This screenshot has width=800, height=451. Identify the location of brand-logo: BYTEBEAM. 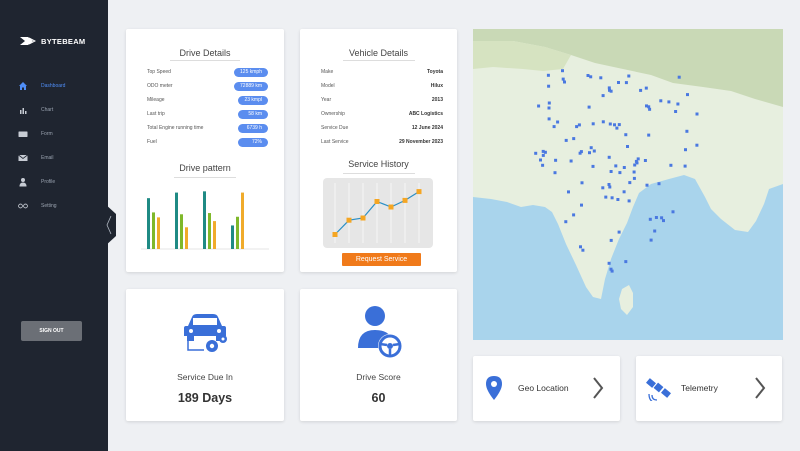
(53, 41).